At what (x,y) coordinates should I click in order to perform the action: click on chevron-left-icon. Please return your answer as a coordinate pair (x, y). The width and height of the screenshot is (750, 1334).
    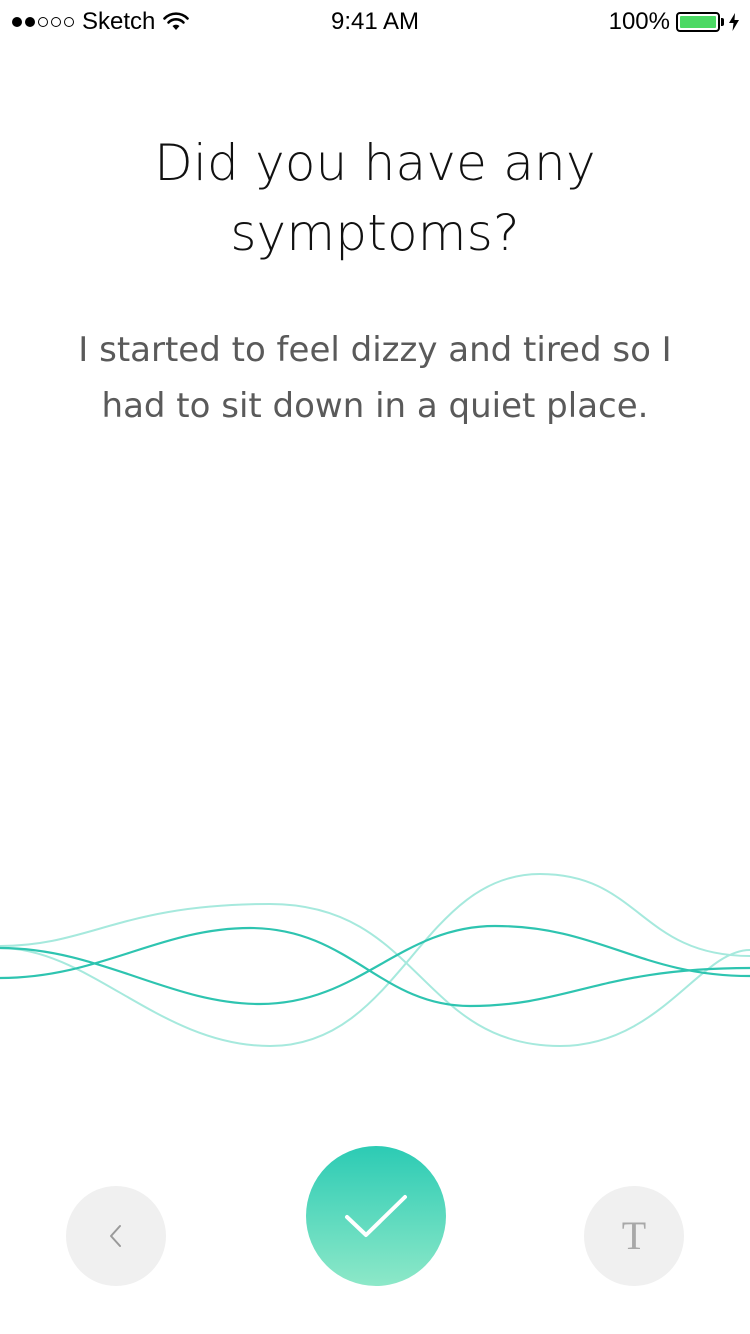
    Looking at the image, I should click on (115, 1236).